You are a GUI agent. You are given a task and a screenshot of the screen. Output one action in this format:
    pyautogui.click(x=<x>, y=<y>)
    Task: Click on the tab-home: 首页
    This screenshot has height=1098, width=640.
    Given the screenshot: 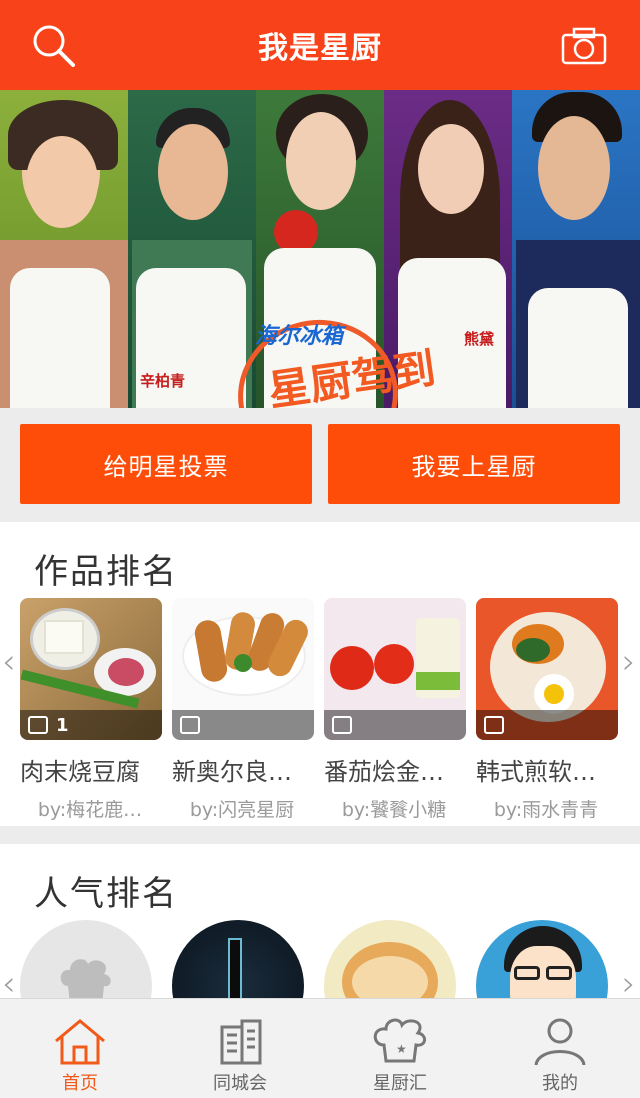 What is the action you would take?
    pyautogui.click(x=80, y=1048)
    